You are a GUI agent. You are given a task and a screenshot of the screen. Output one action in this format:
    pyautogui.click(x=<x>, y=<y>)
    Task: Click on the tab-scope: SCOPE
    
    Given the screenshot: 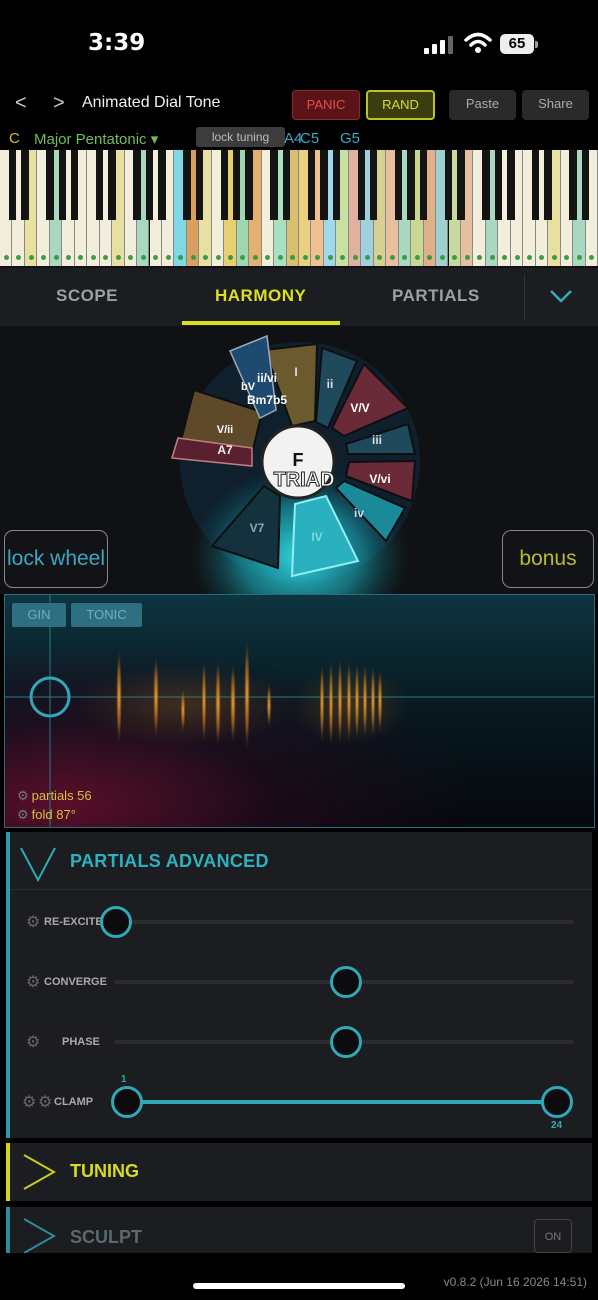 What is the action you would take?
    pyautogui.click(x=87, y=296)
    